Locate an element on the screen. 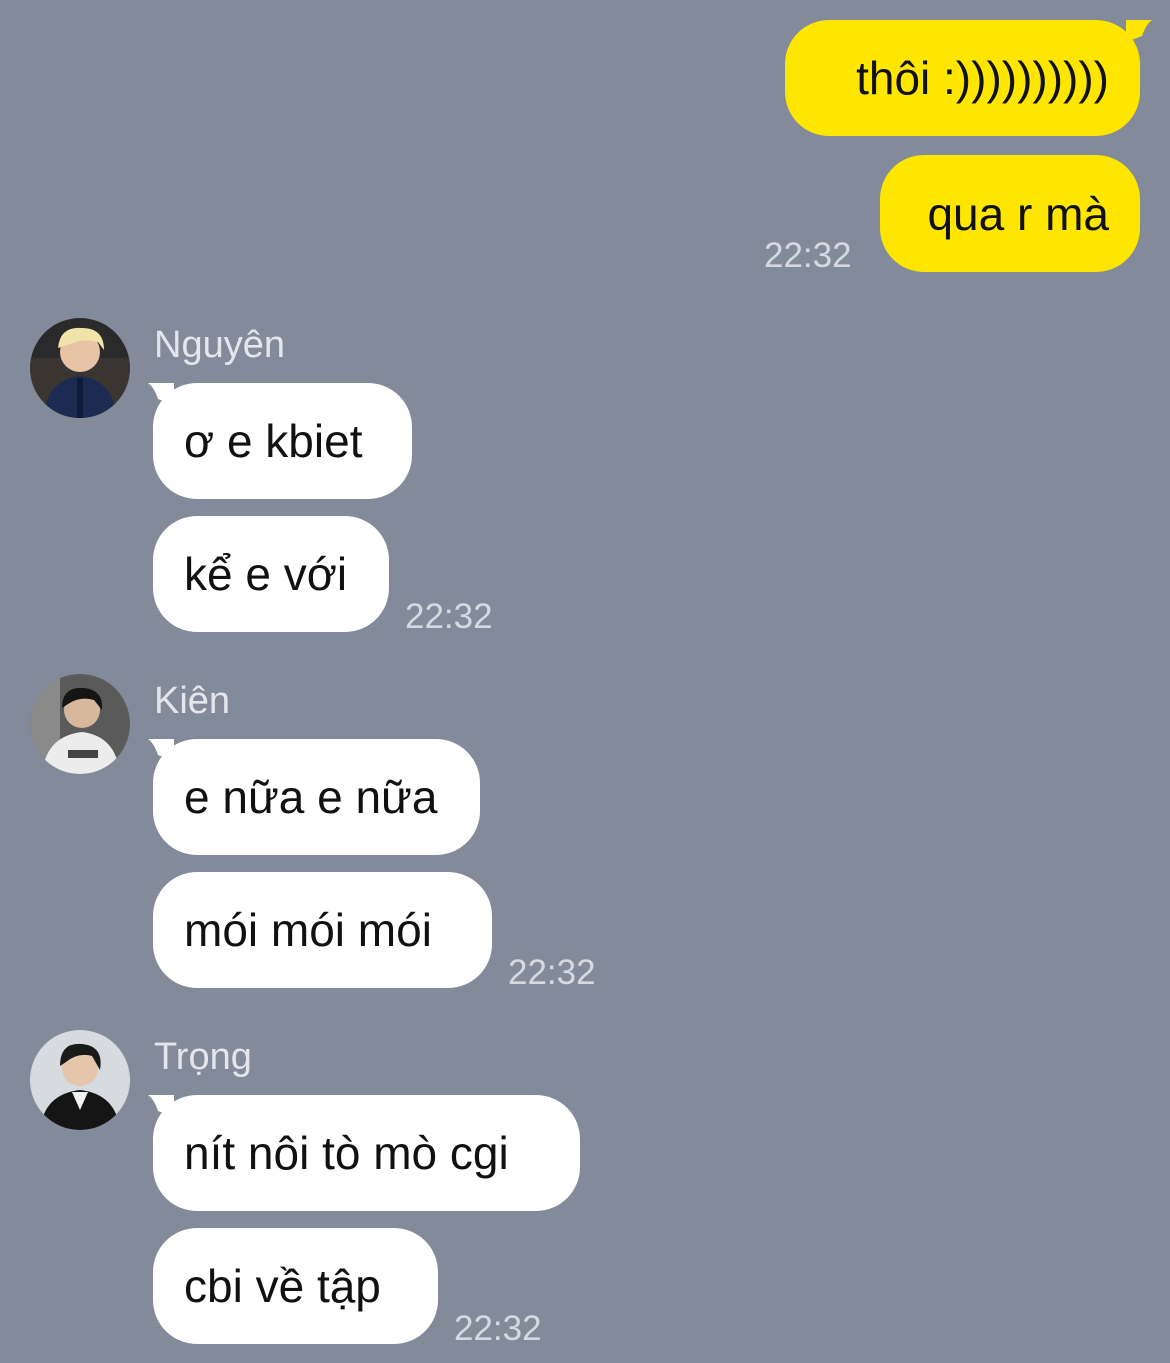  outgoing-message-1: thôi :)))))))))) is located at coordinates (962, 78).